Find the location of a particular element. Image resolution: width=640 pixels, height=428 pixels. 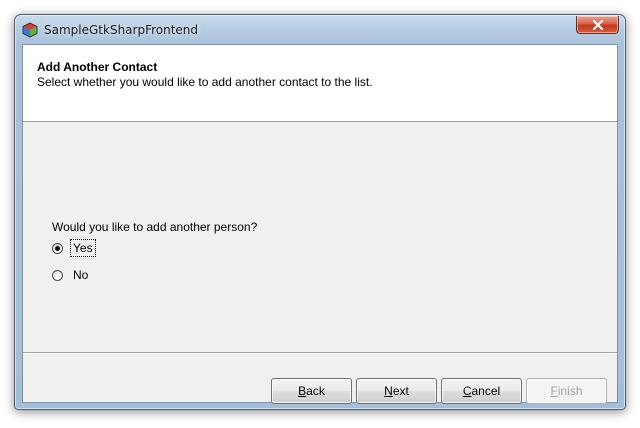

back-button: Back is located at coordinates (311, 391).